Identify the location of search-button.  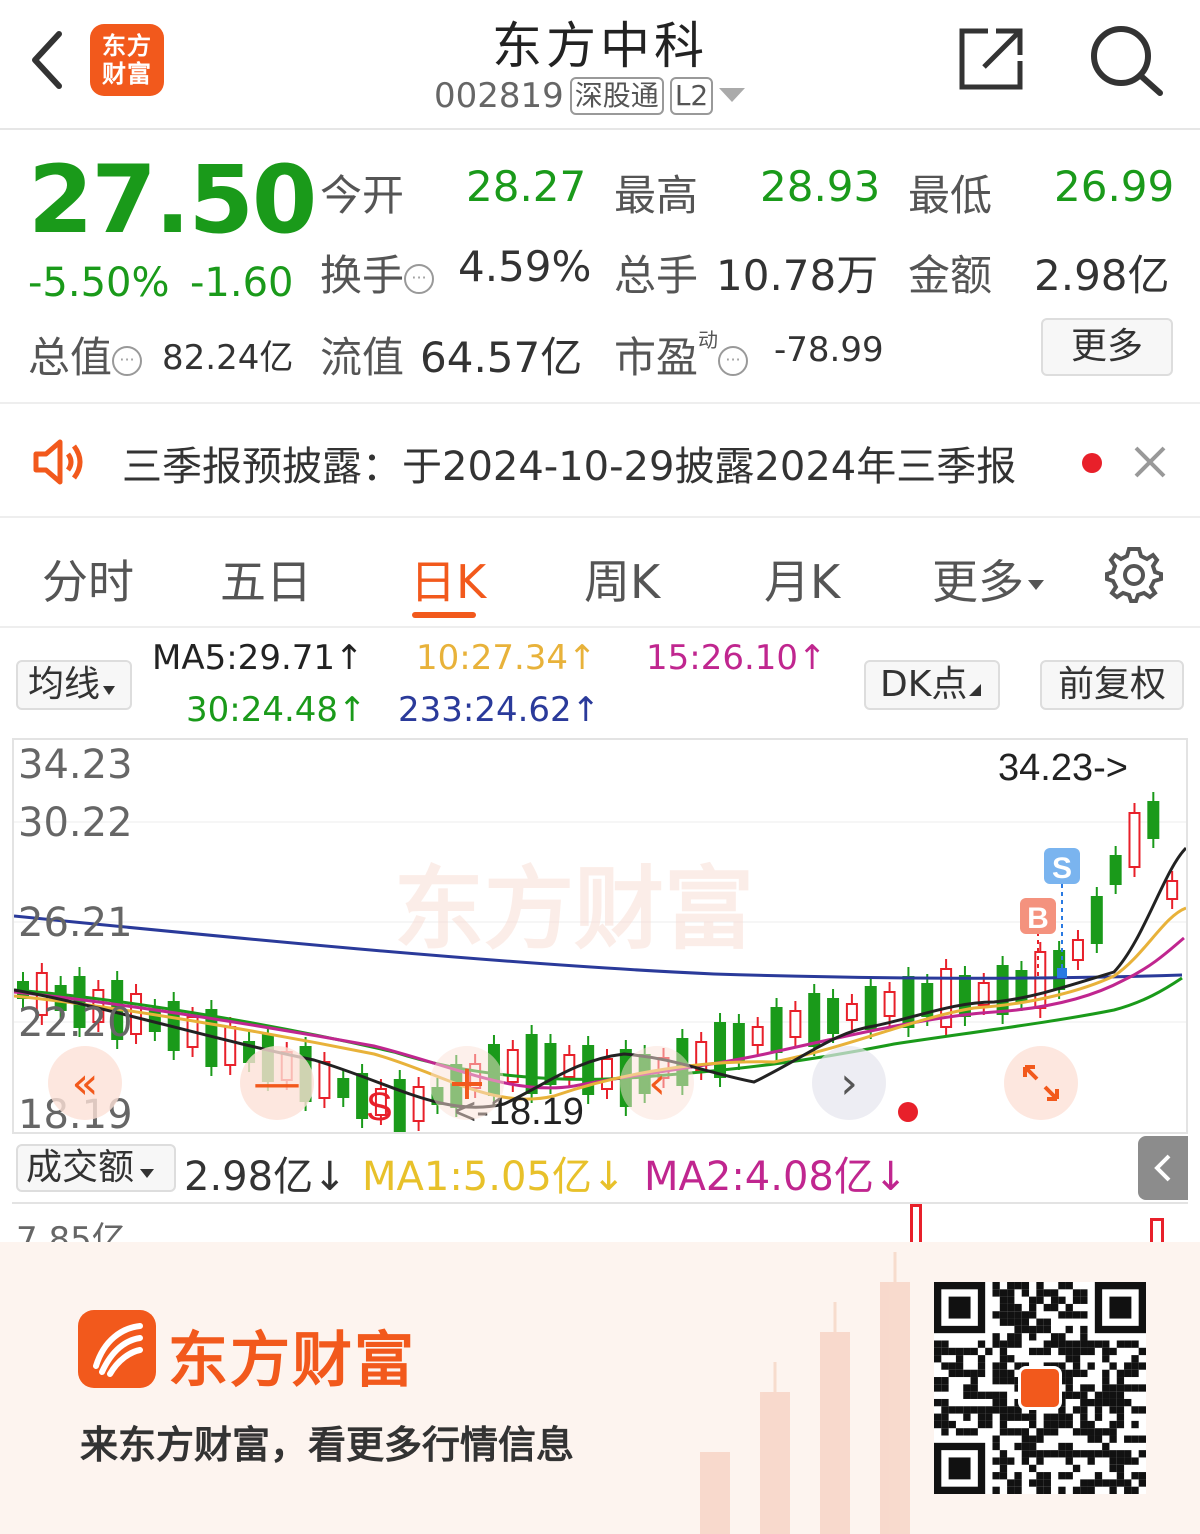
(1126, 60).